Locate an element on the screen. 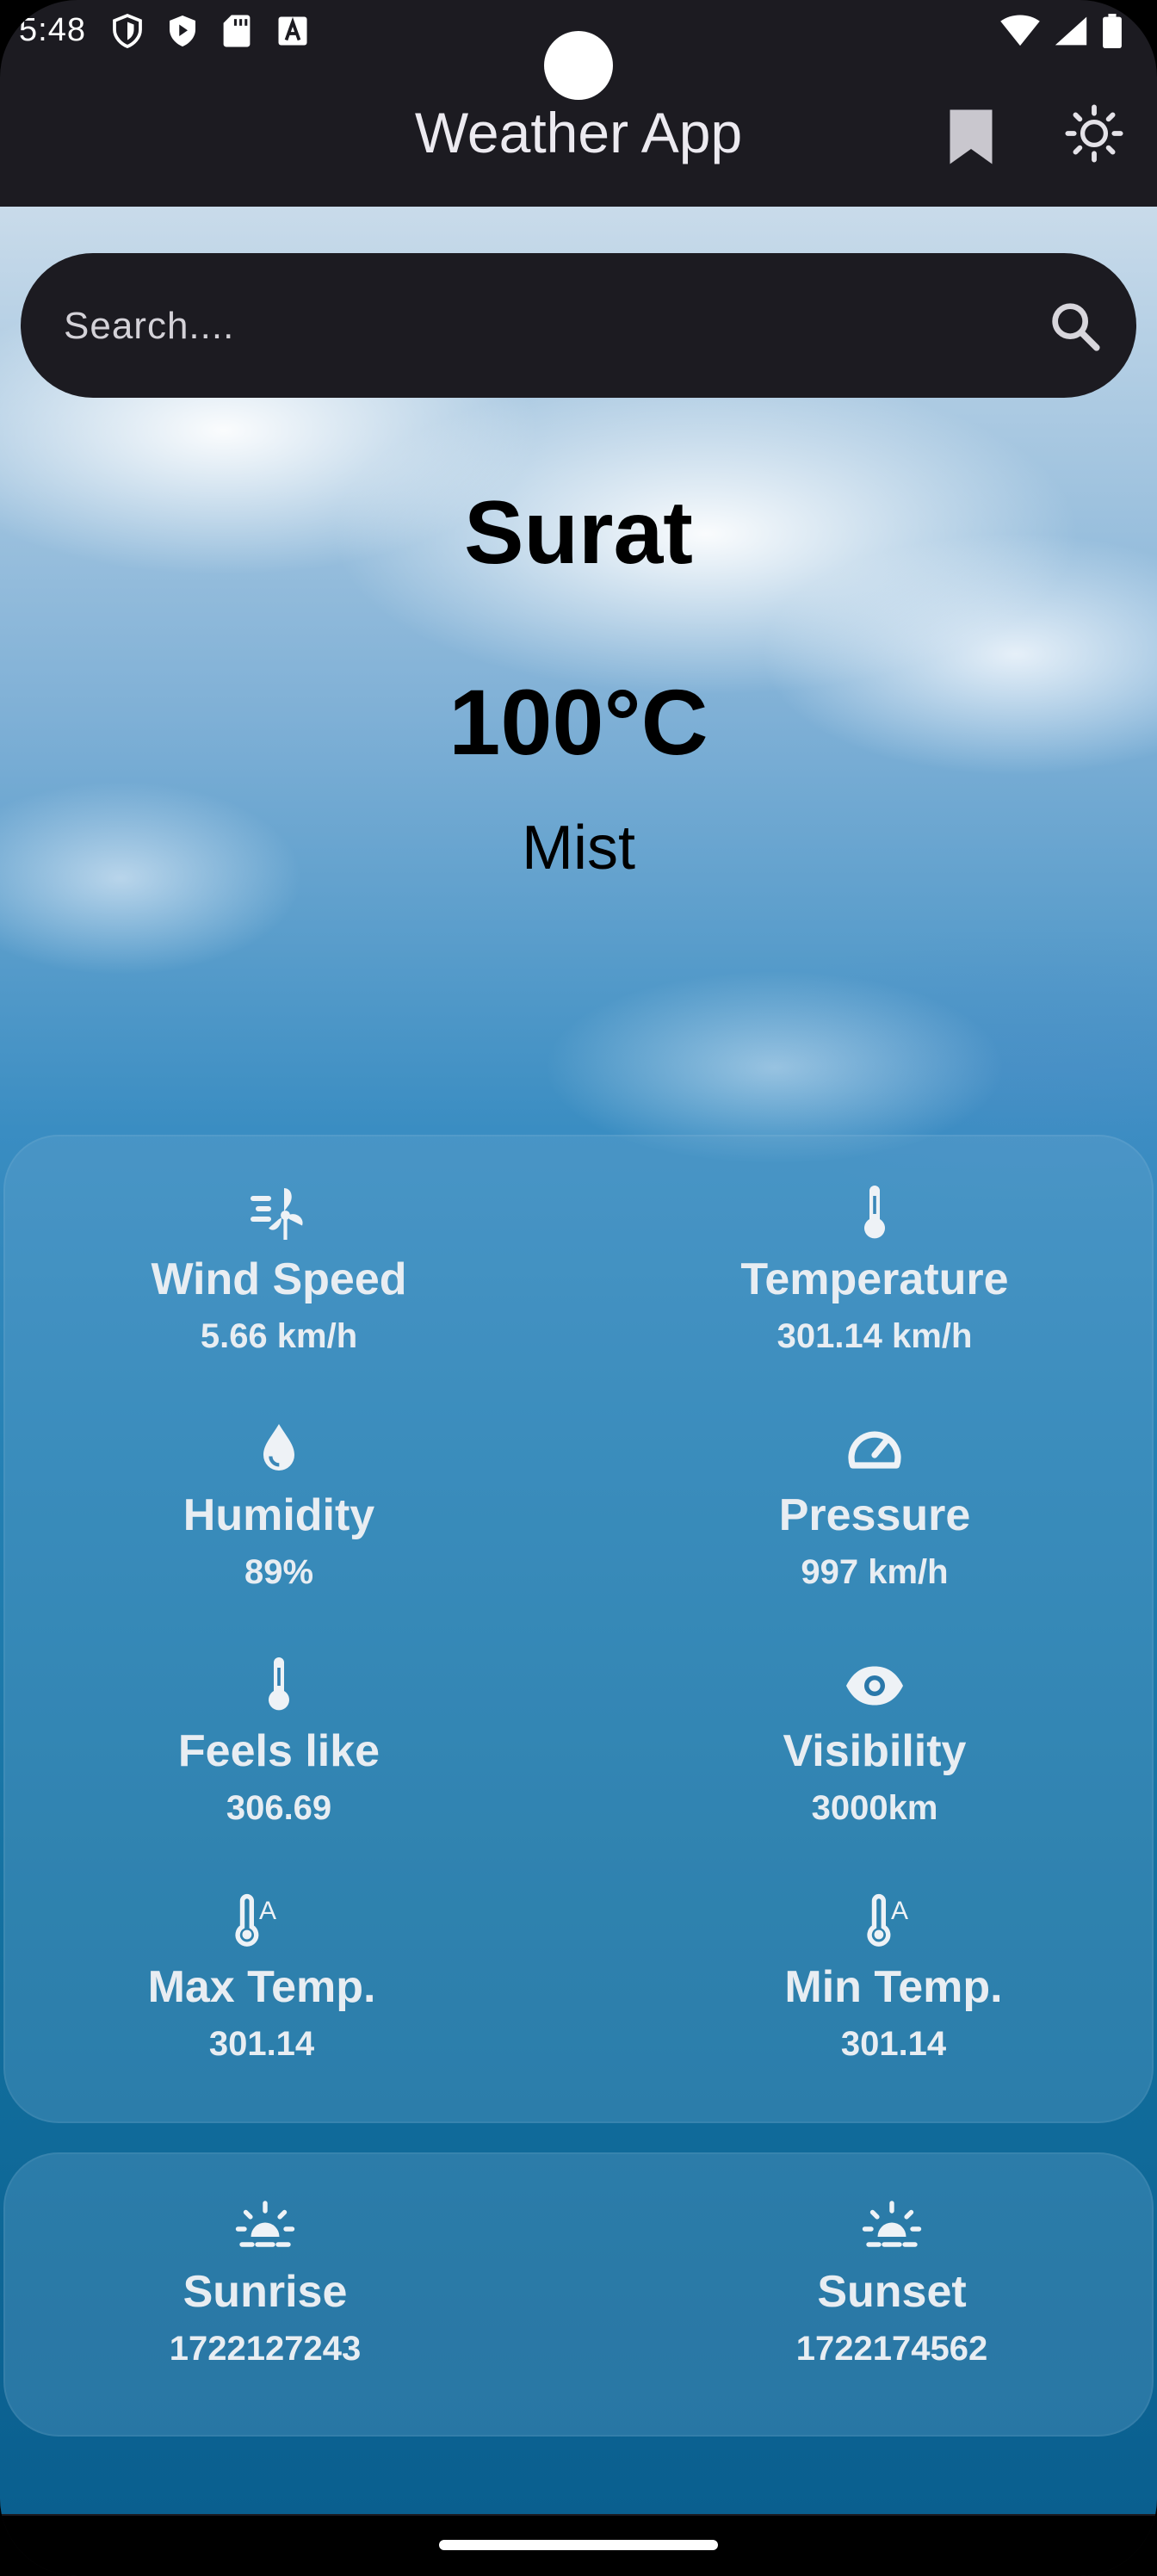 This screenshot has width=1157, height=2576. stat-value: 301.14 km/h is located at coordinates (875, 1336).